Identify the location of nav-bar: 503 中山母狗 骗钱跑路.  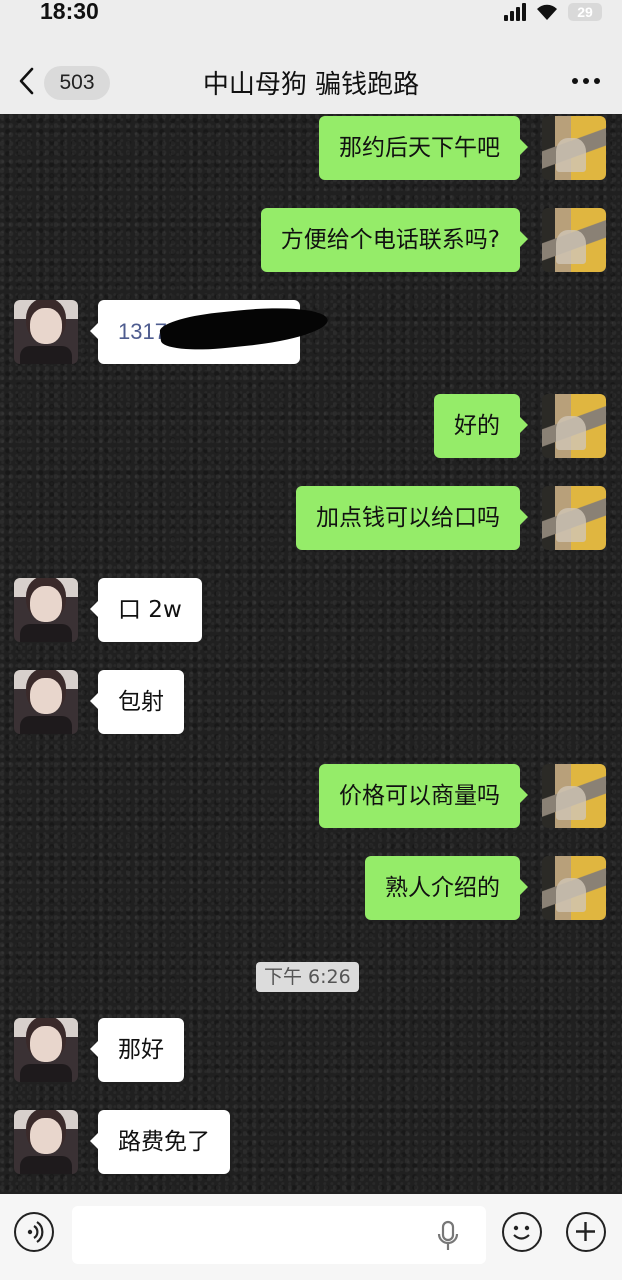
(311, 78).